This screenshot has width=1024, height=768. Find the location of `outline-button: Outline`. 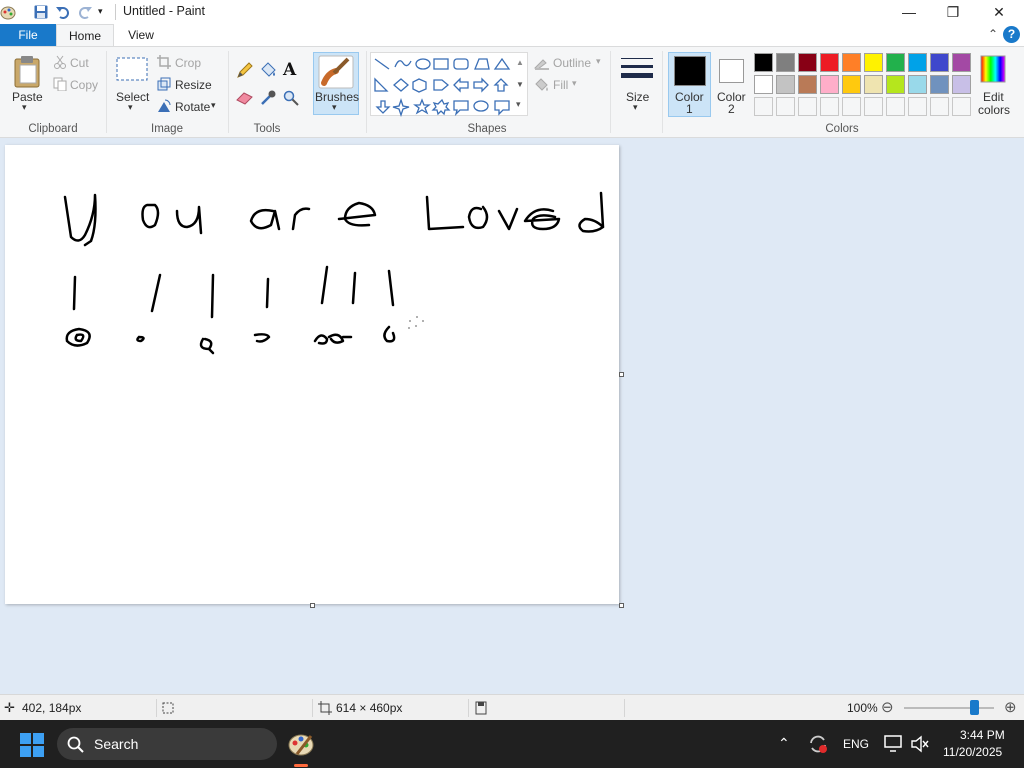

outline-button: Outline is located at coordinates (572, 63).